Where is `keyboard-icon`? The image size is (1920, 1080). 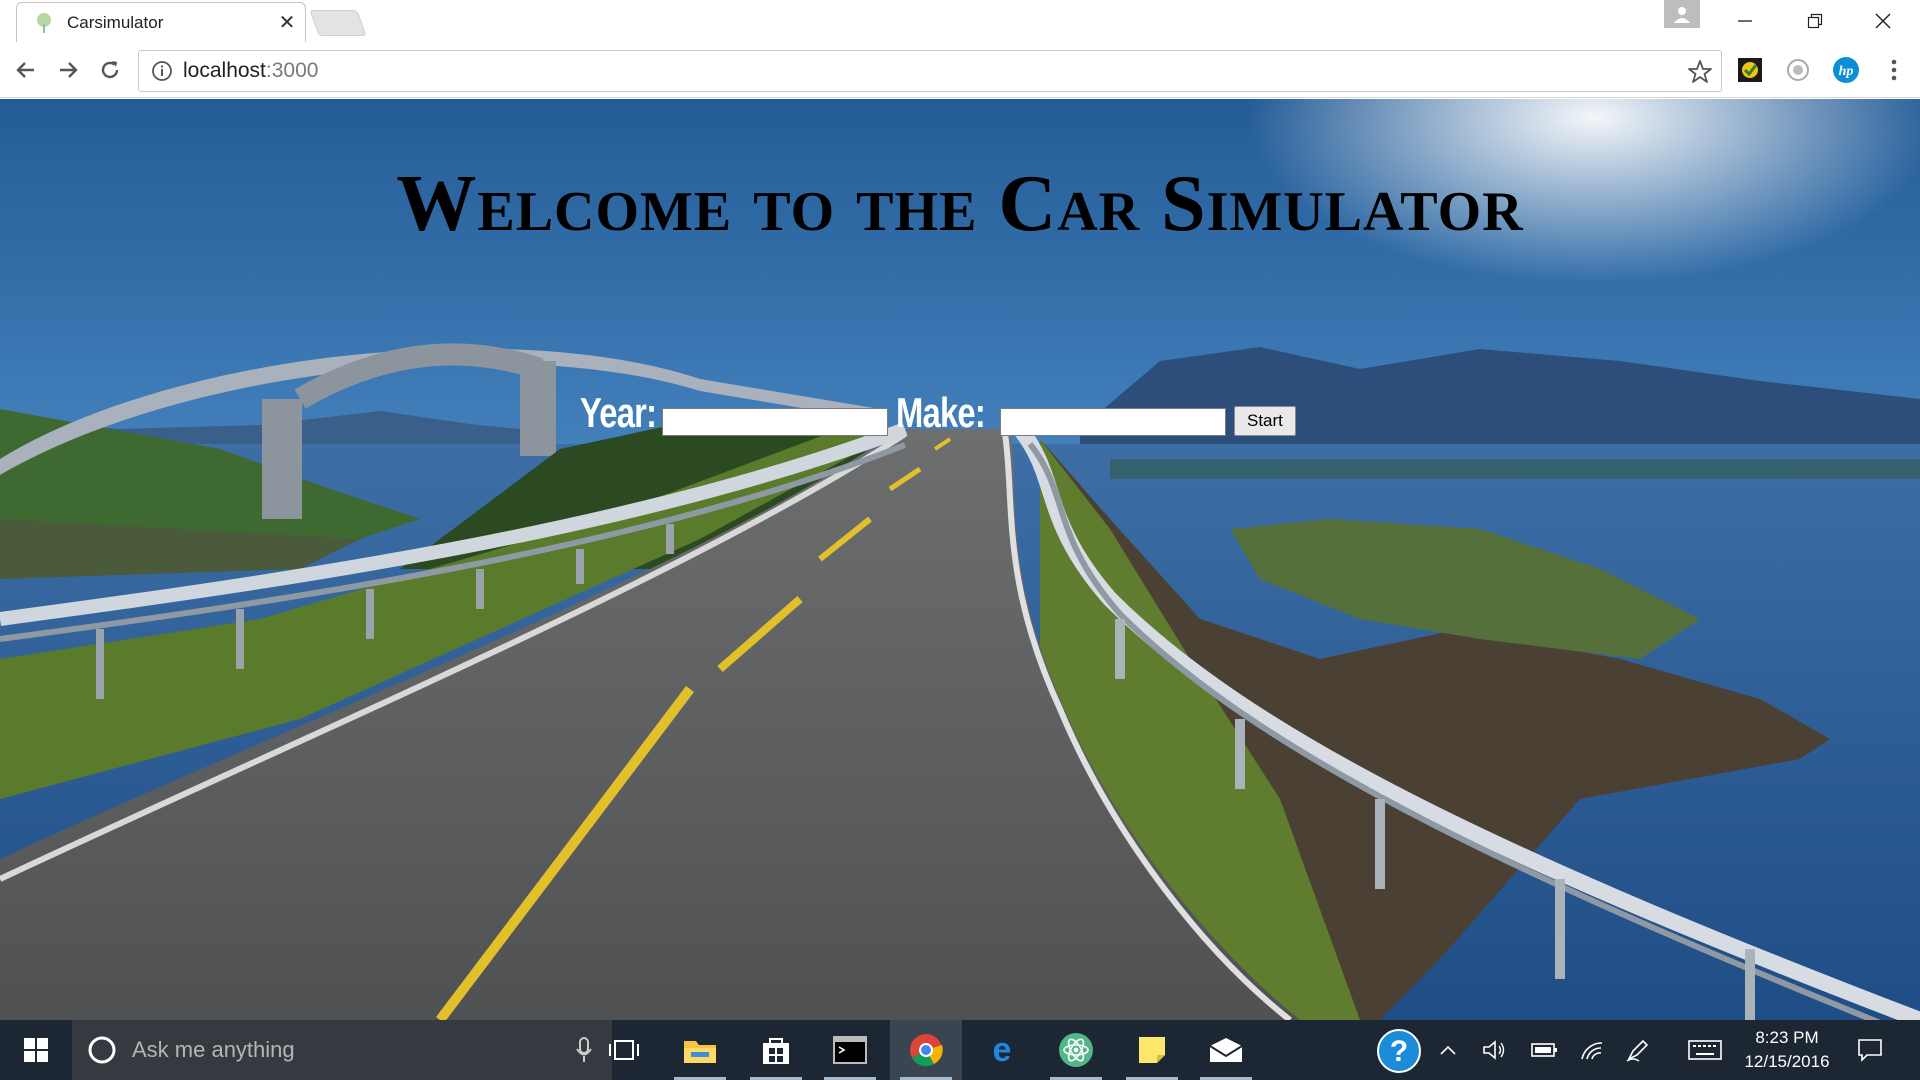
keyboard-icon is located at coordinates (1705, 1050).